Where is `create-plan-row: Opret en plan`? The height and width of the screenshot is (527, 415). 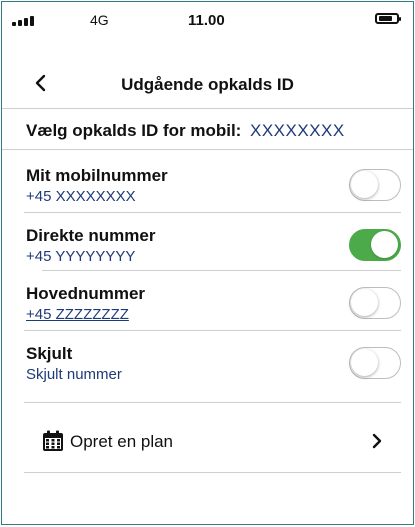 create-plan-row: Opret en plan is located at coordinates (212, 442).